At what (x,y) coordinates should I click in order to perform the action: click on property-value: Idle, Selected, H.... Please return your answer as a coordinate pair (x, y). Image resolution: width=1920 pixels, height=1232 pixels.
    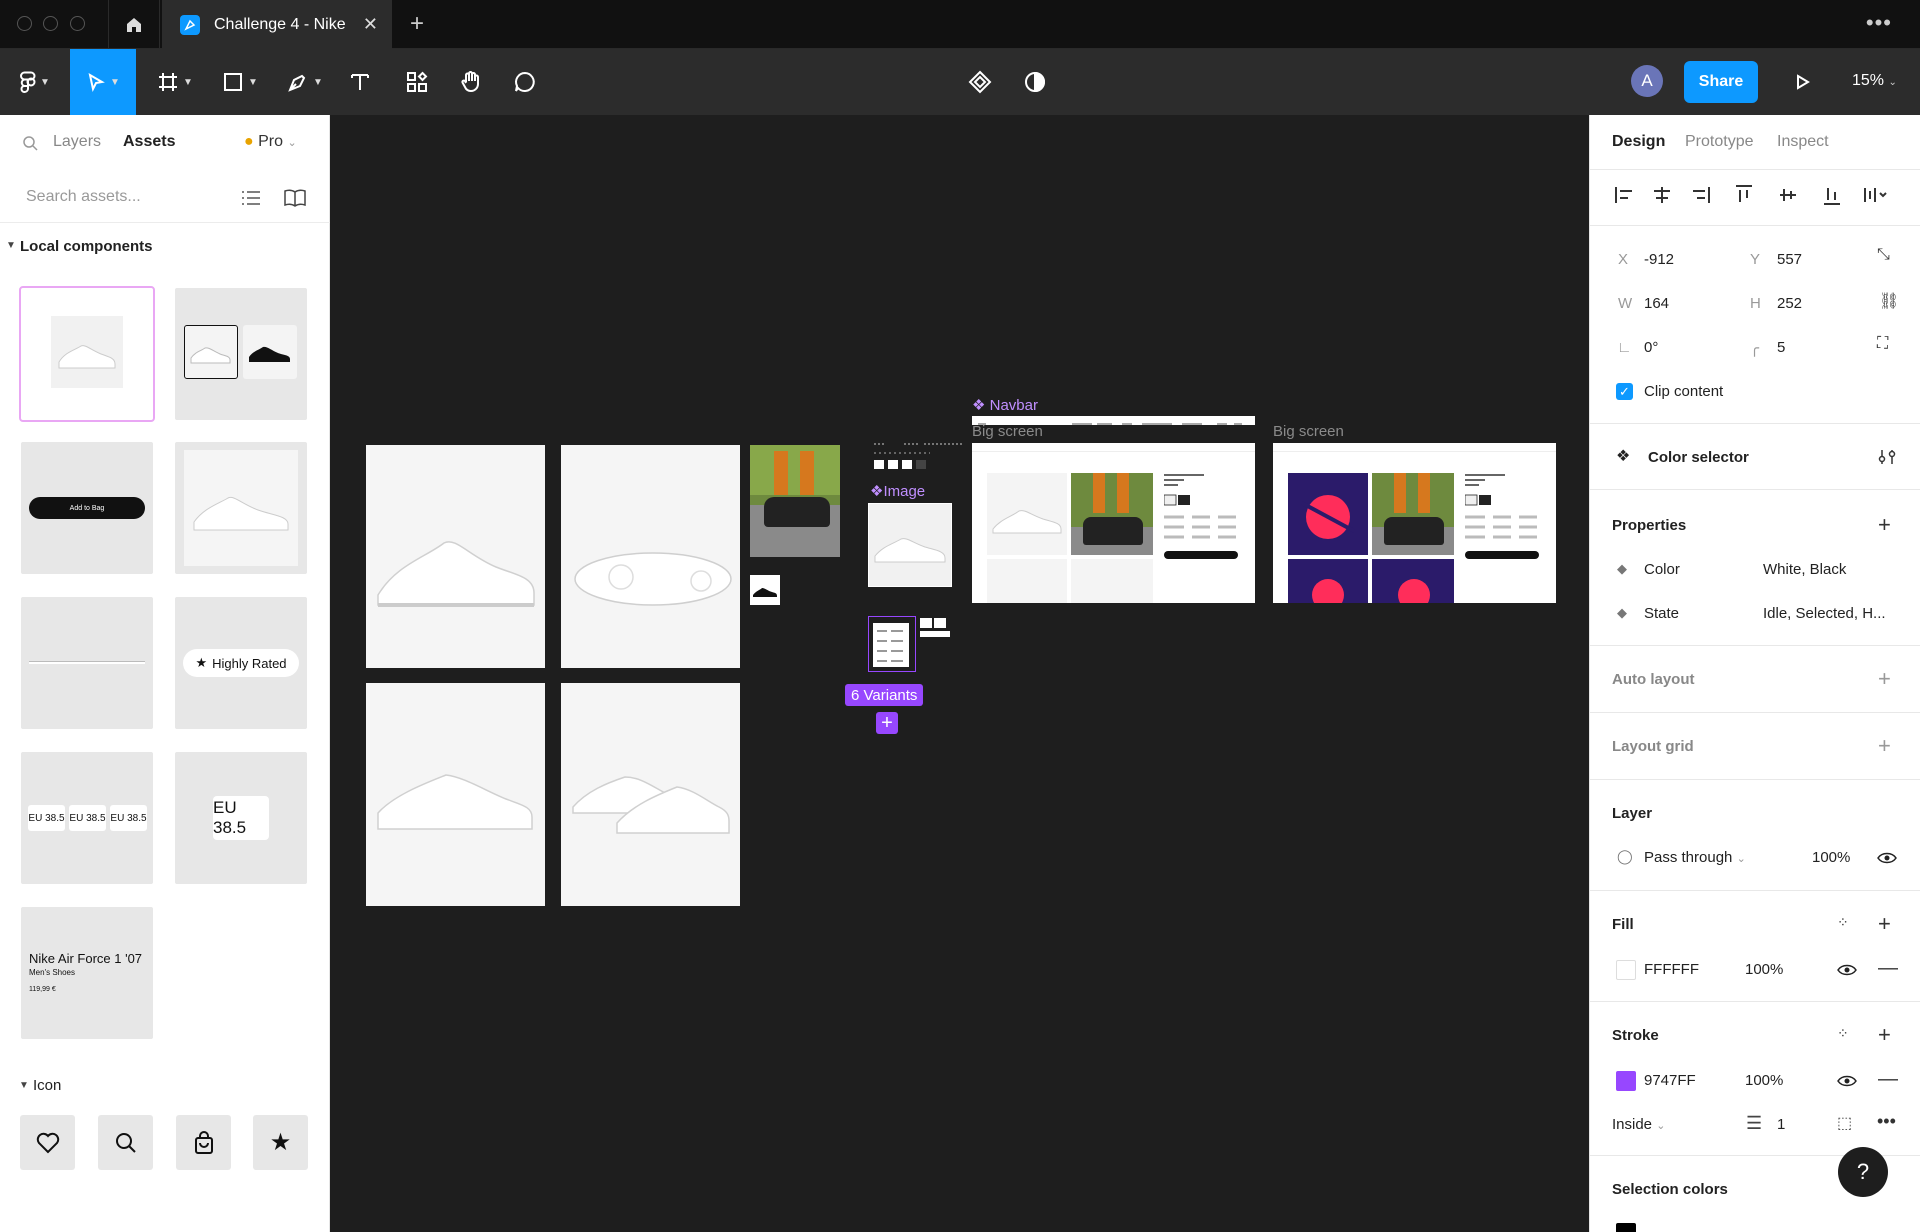
    Looking at the image, I should click on (1824, 613).